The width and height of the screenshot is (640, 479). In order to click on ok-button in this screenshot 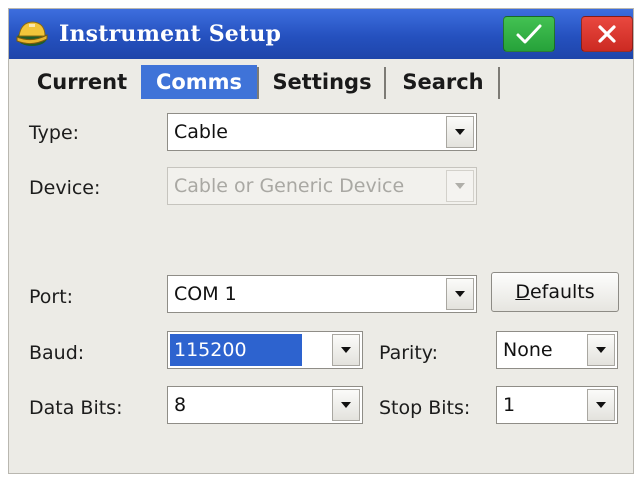, I will do `click(529, 34)`.